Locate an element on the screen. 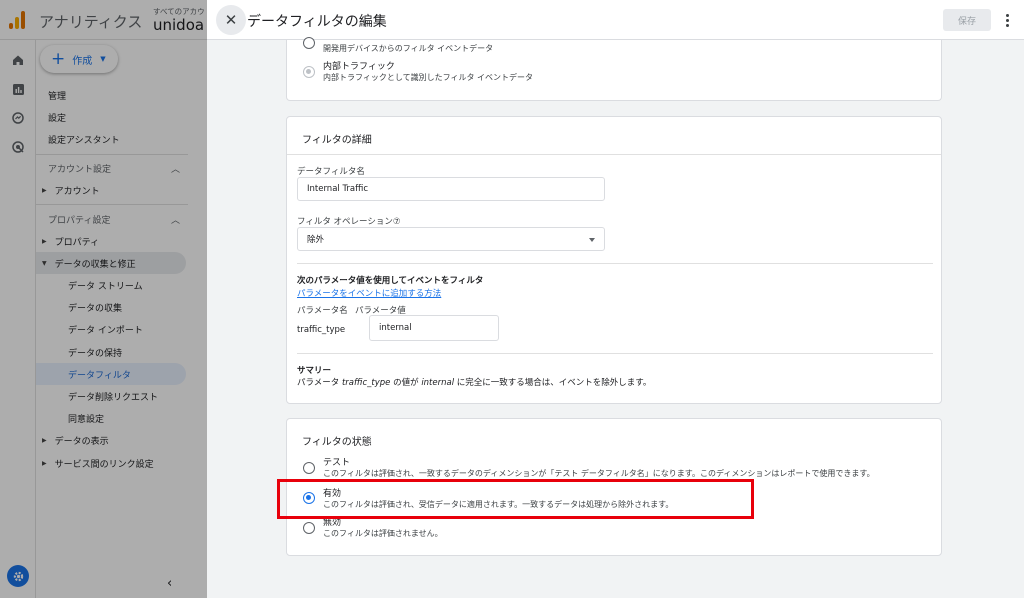  filter-name-input: Internal Traffic is located at coordinates (451, 189).